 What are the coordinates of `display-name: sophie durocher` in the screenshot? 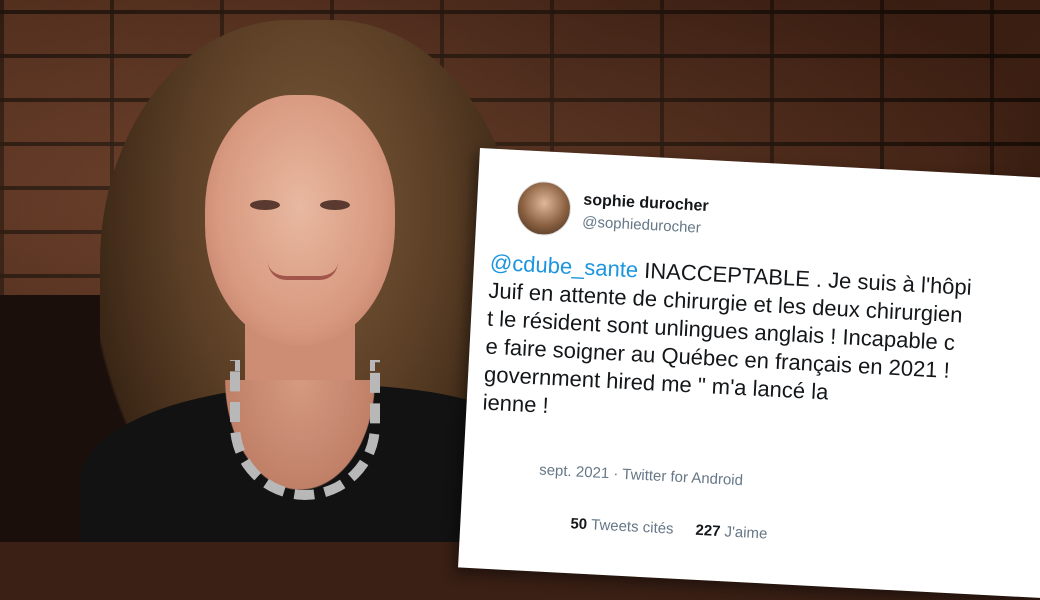 It's located at (646, 203).